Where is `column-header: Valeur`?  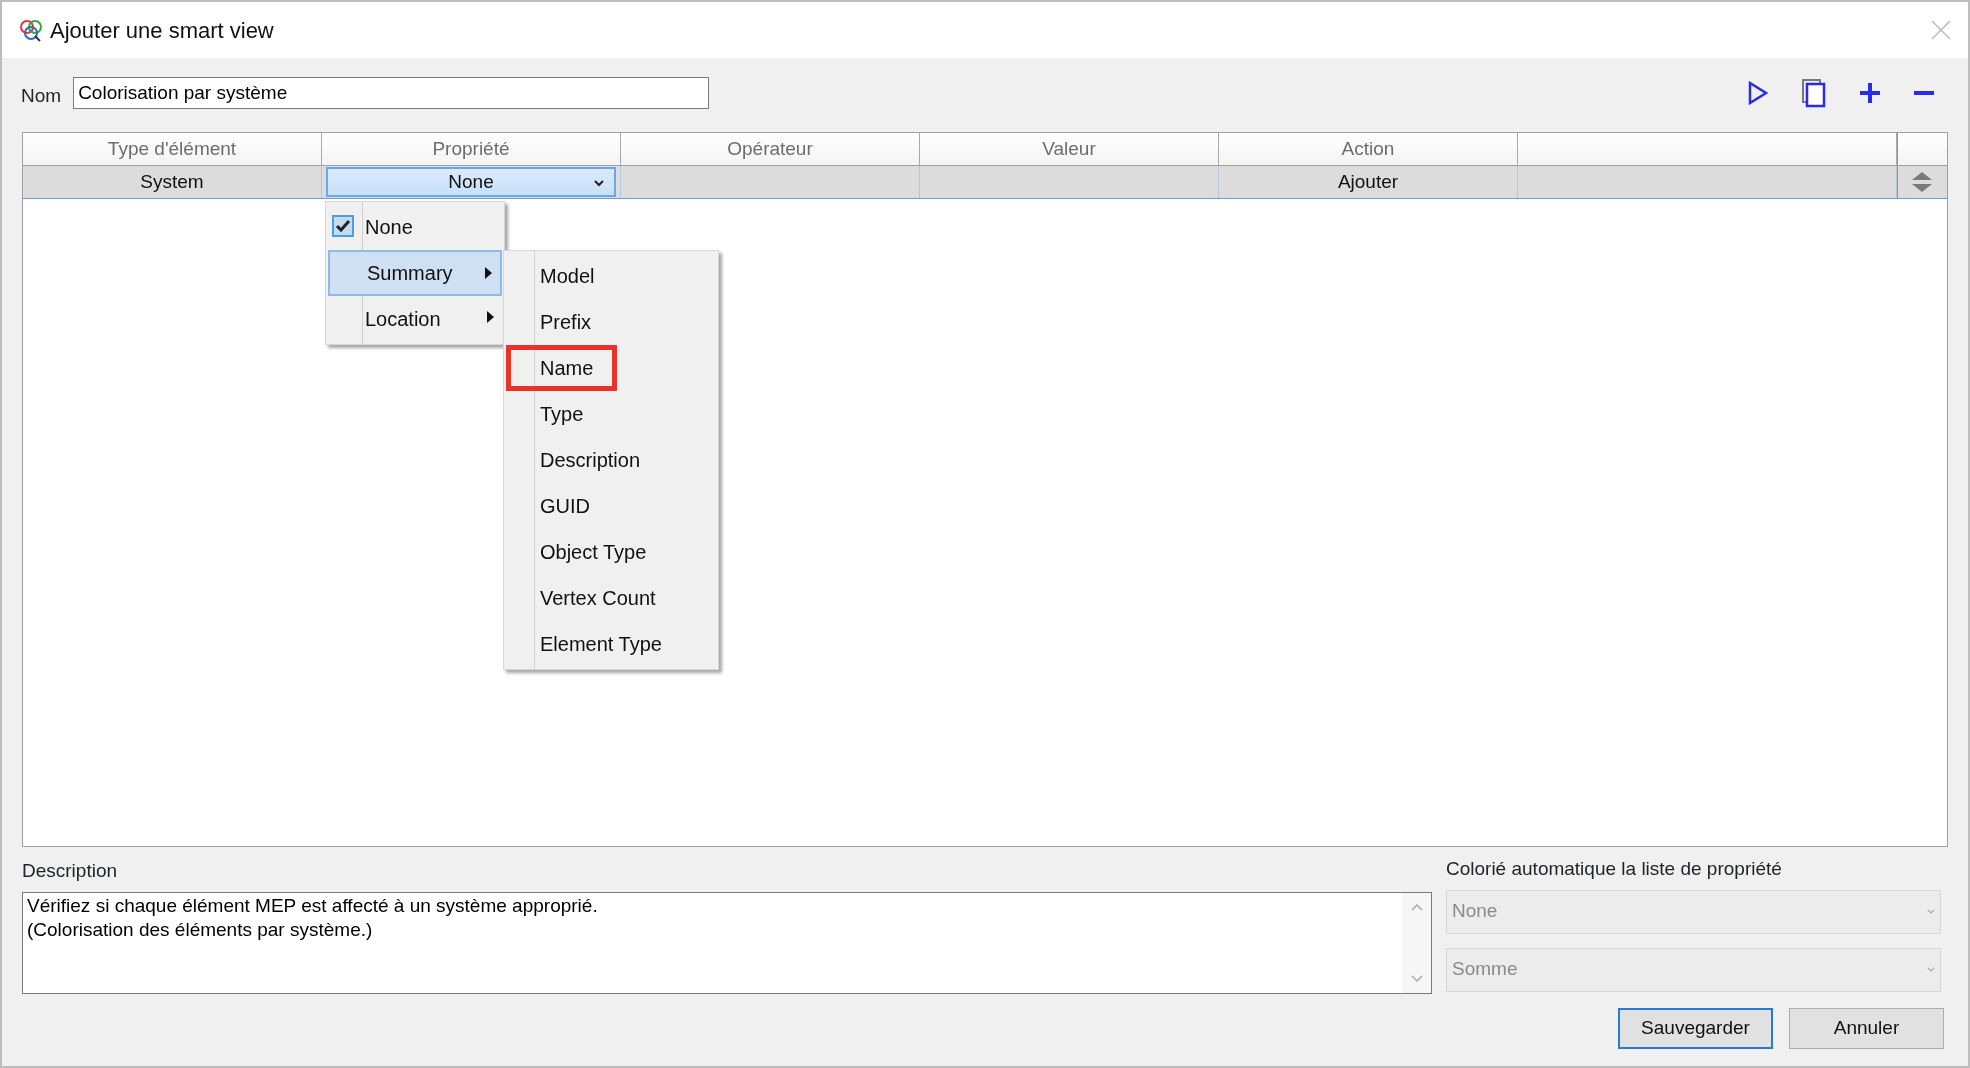 column-header: Valeur is located at coordinates (1069, 149).